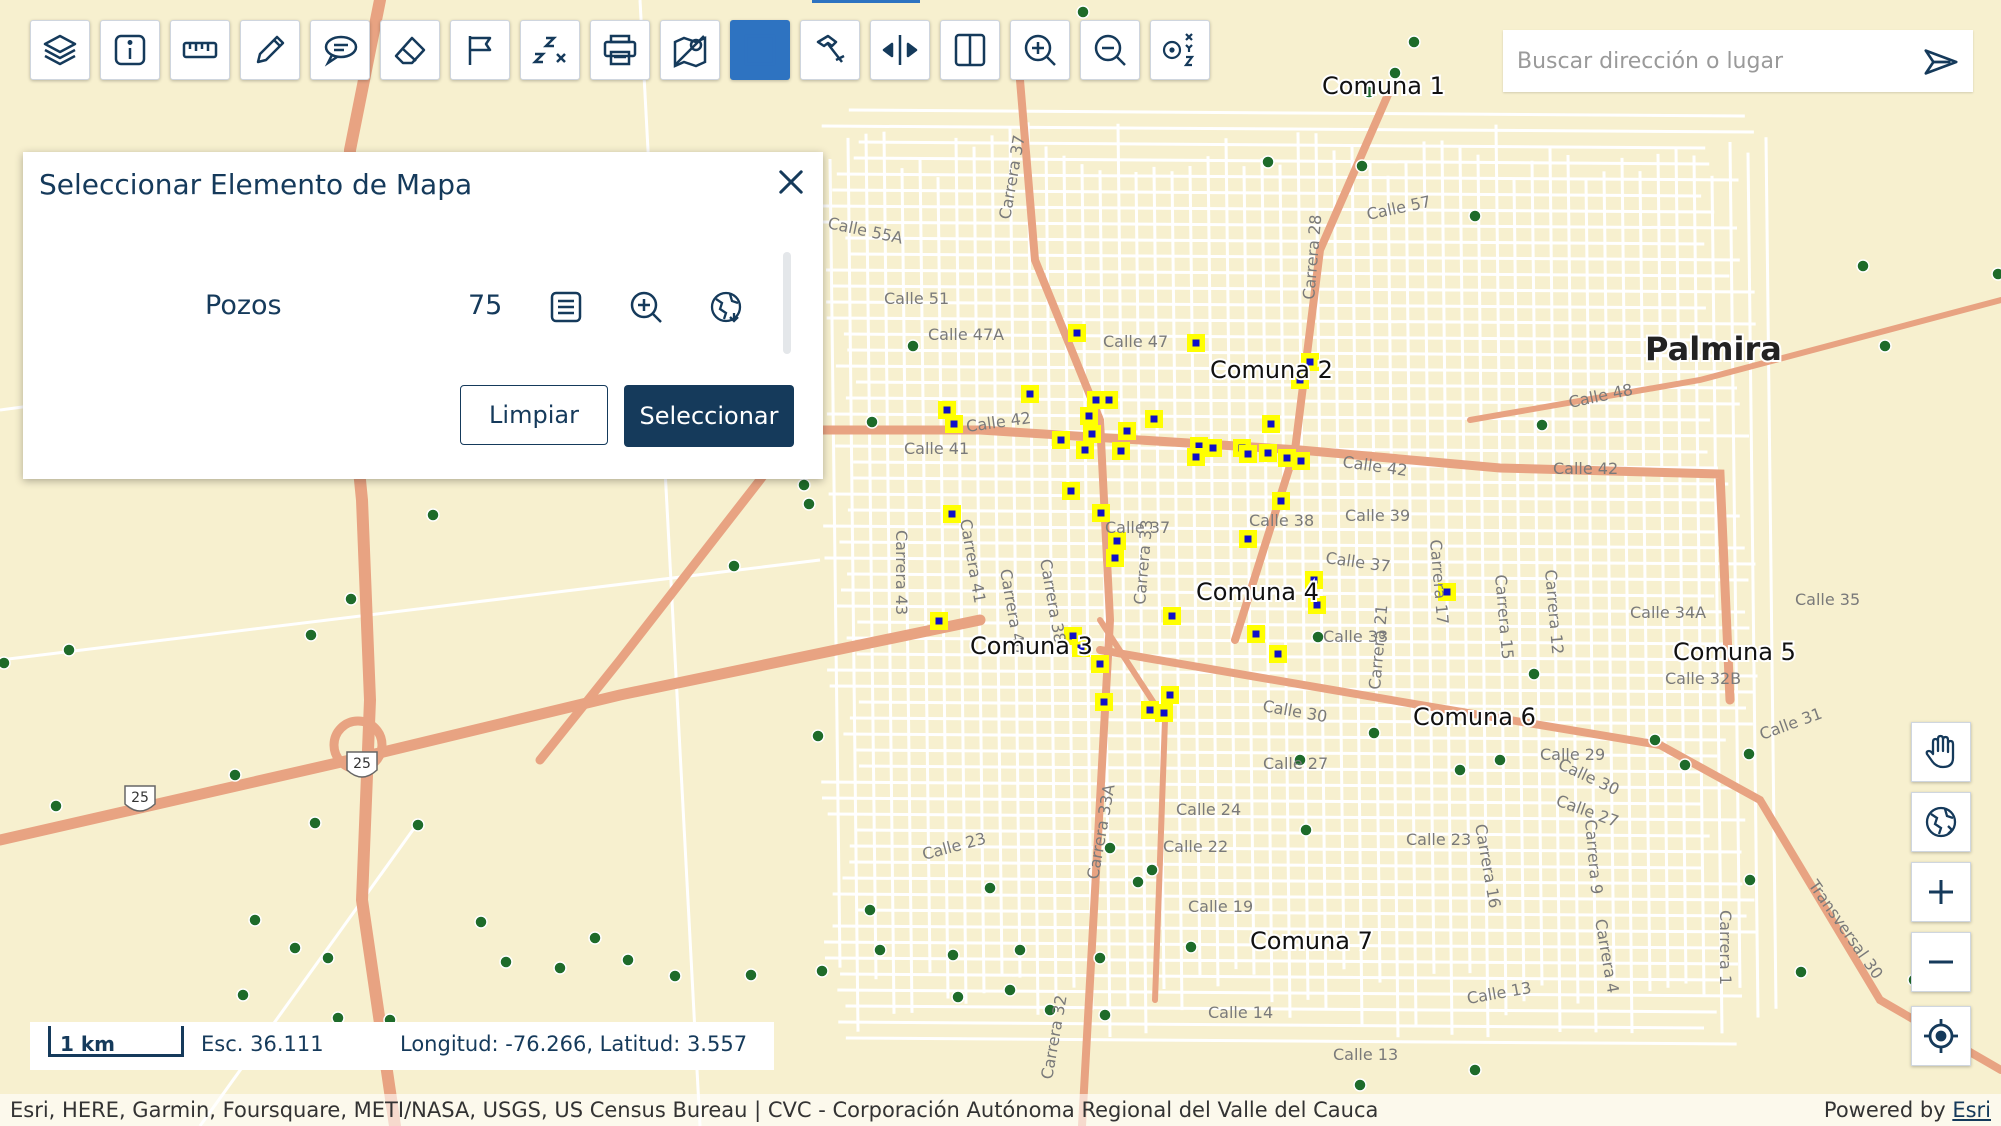  I want to click on flag-icon, so click(480, 50).